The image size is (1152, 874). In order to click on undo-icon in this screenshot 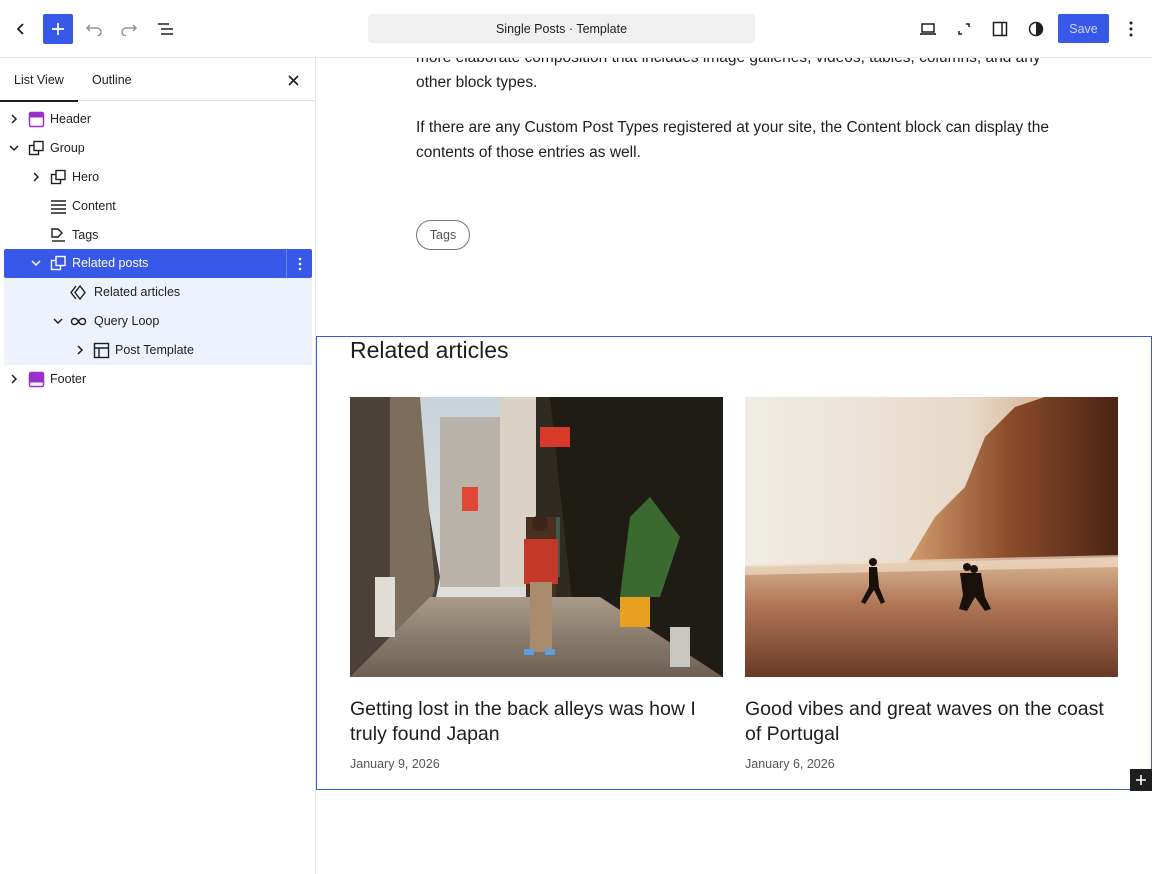, I will do `click(93, 30)`.